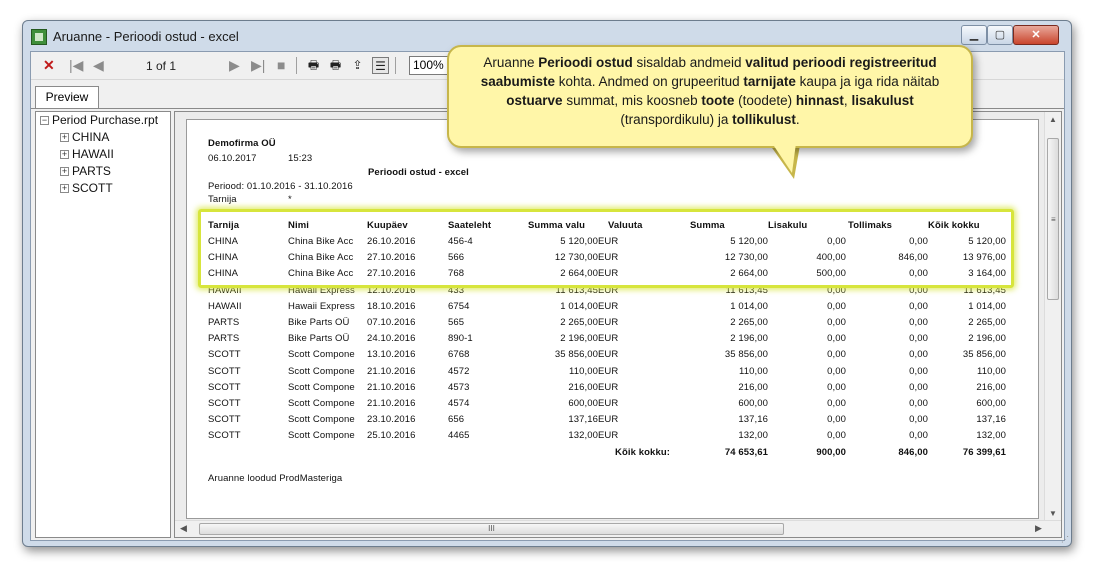 Image resolution: width=1095 pixels, height=568 pixels. I want to click on table-cell: Hawaii Express, so click(321, 306).